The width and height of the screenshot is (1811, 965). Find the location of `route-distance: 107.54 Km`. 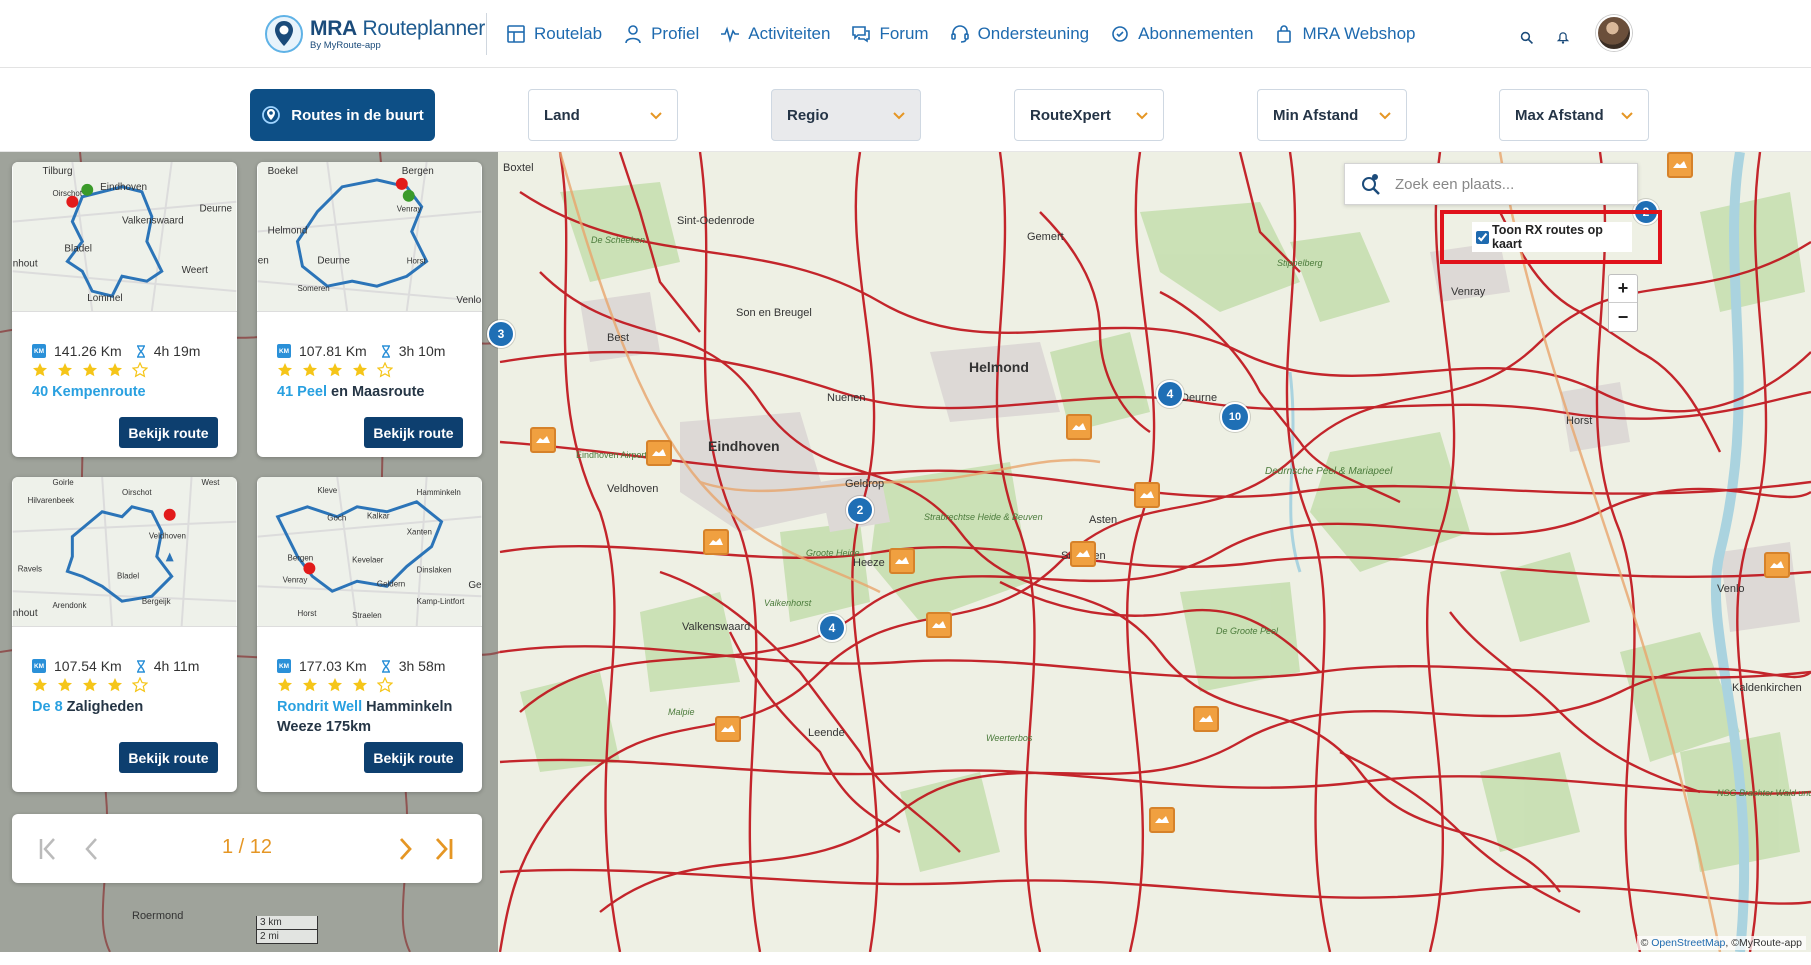

route-distance: 107.54 Km is located at coordinates (88, 666).